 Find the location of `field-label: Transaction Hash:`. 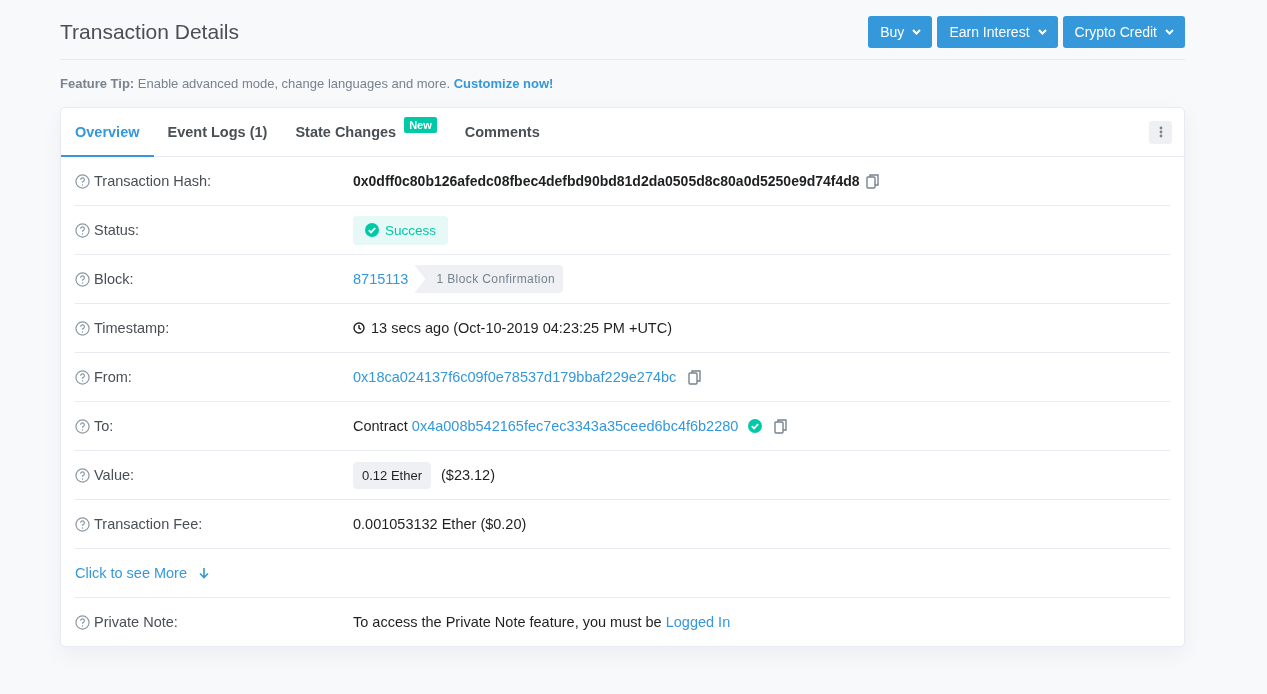

field-label: Transaction Hash: is located at coordinates (153, 181).